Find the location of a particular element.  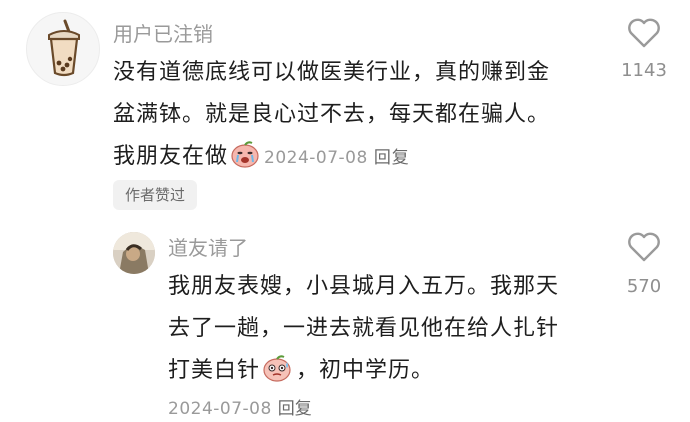

comment-meta: 2024-07-08 回复 is located at coordinates (240, 406).